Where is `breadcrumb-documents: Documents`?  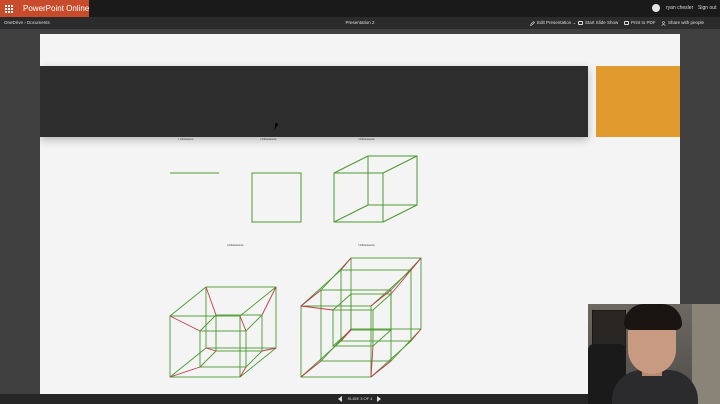 breadcrumb-documents: Documents is located at coordinates (38, 22).